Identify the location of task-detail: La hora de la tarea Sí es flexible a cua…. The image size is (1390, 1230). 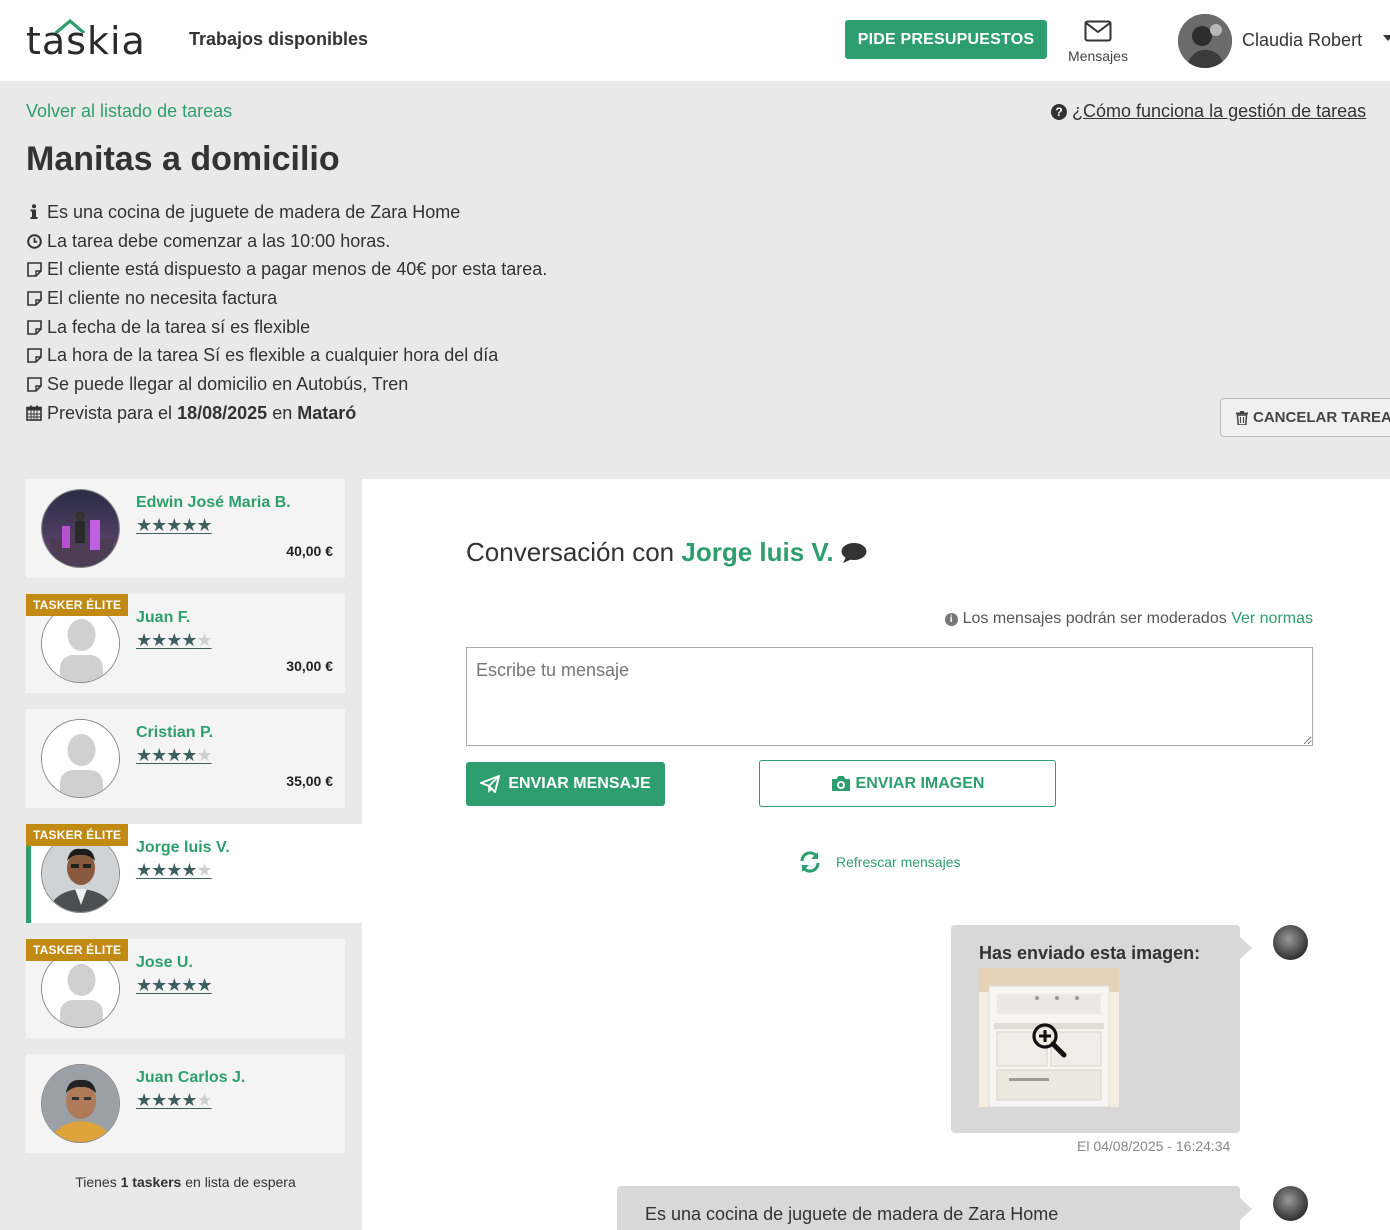
(286, 355).